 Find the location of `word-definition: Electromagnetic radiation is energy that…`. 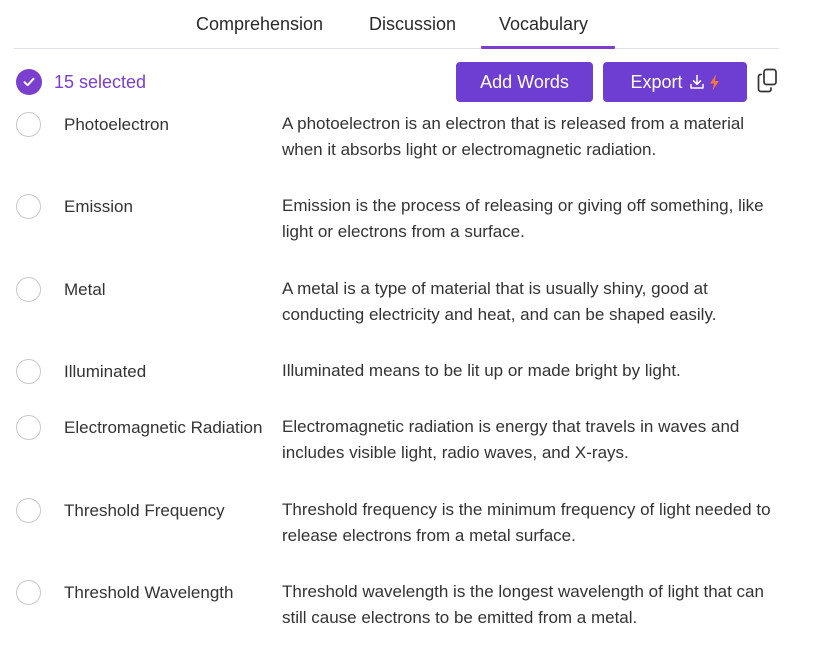

word-definition: Electromagnetic radiation is energy that… is located at coordinates (511, 439).